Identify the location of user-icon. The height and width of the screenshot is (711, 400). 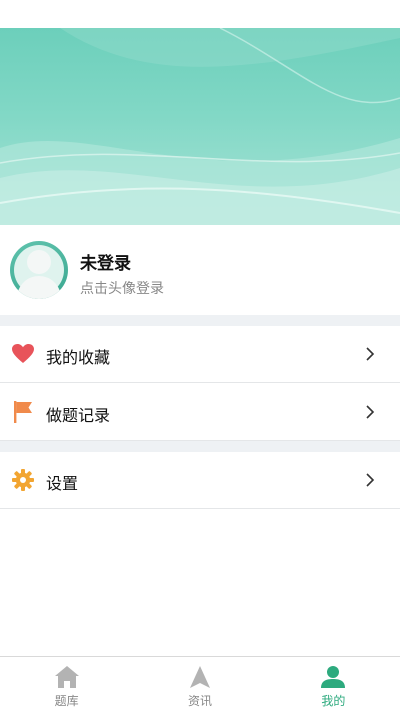
(333, 677).